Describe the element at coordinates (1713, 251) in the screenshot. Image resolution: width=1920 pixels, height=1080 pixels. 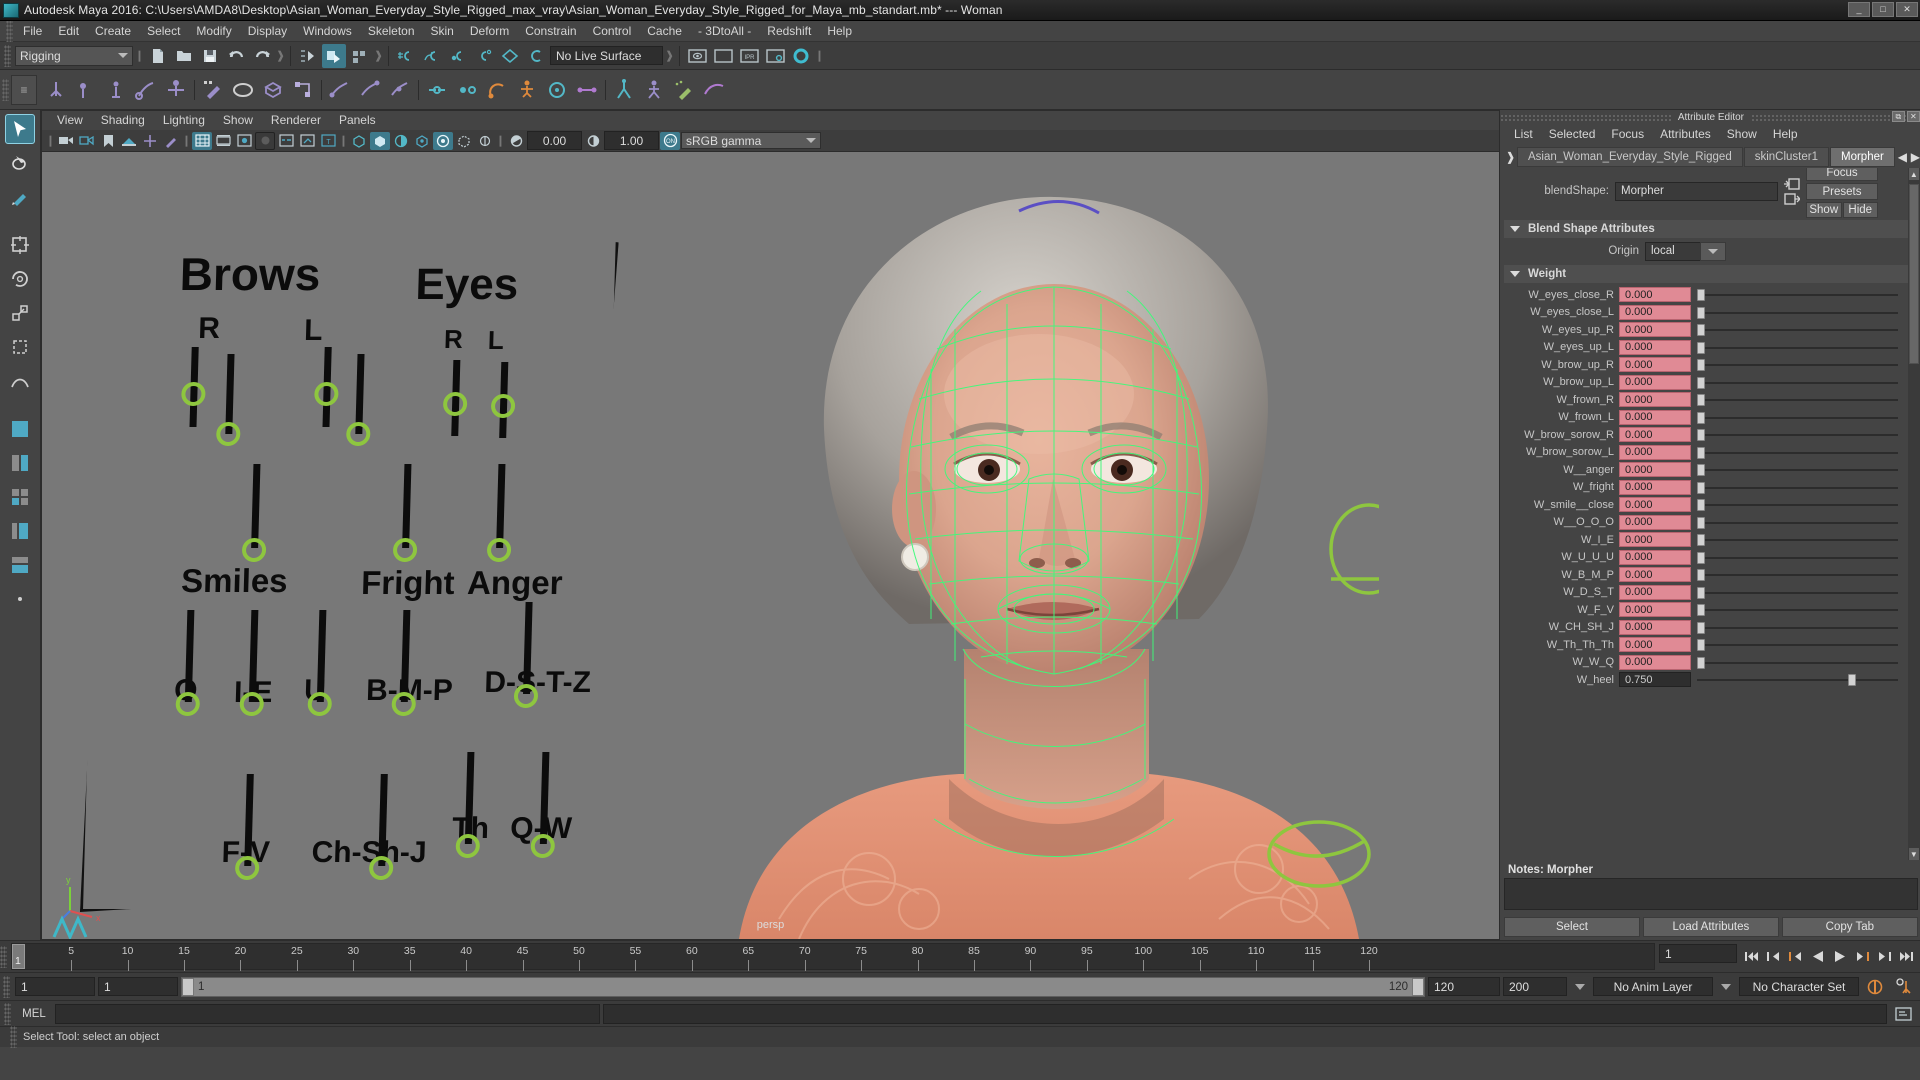
I see `origin-dropdown-button` at that location.